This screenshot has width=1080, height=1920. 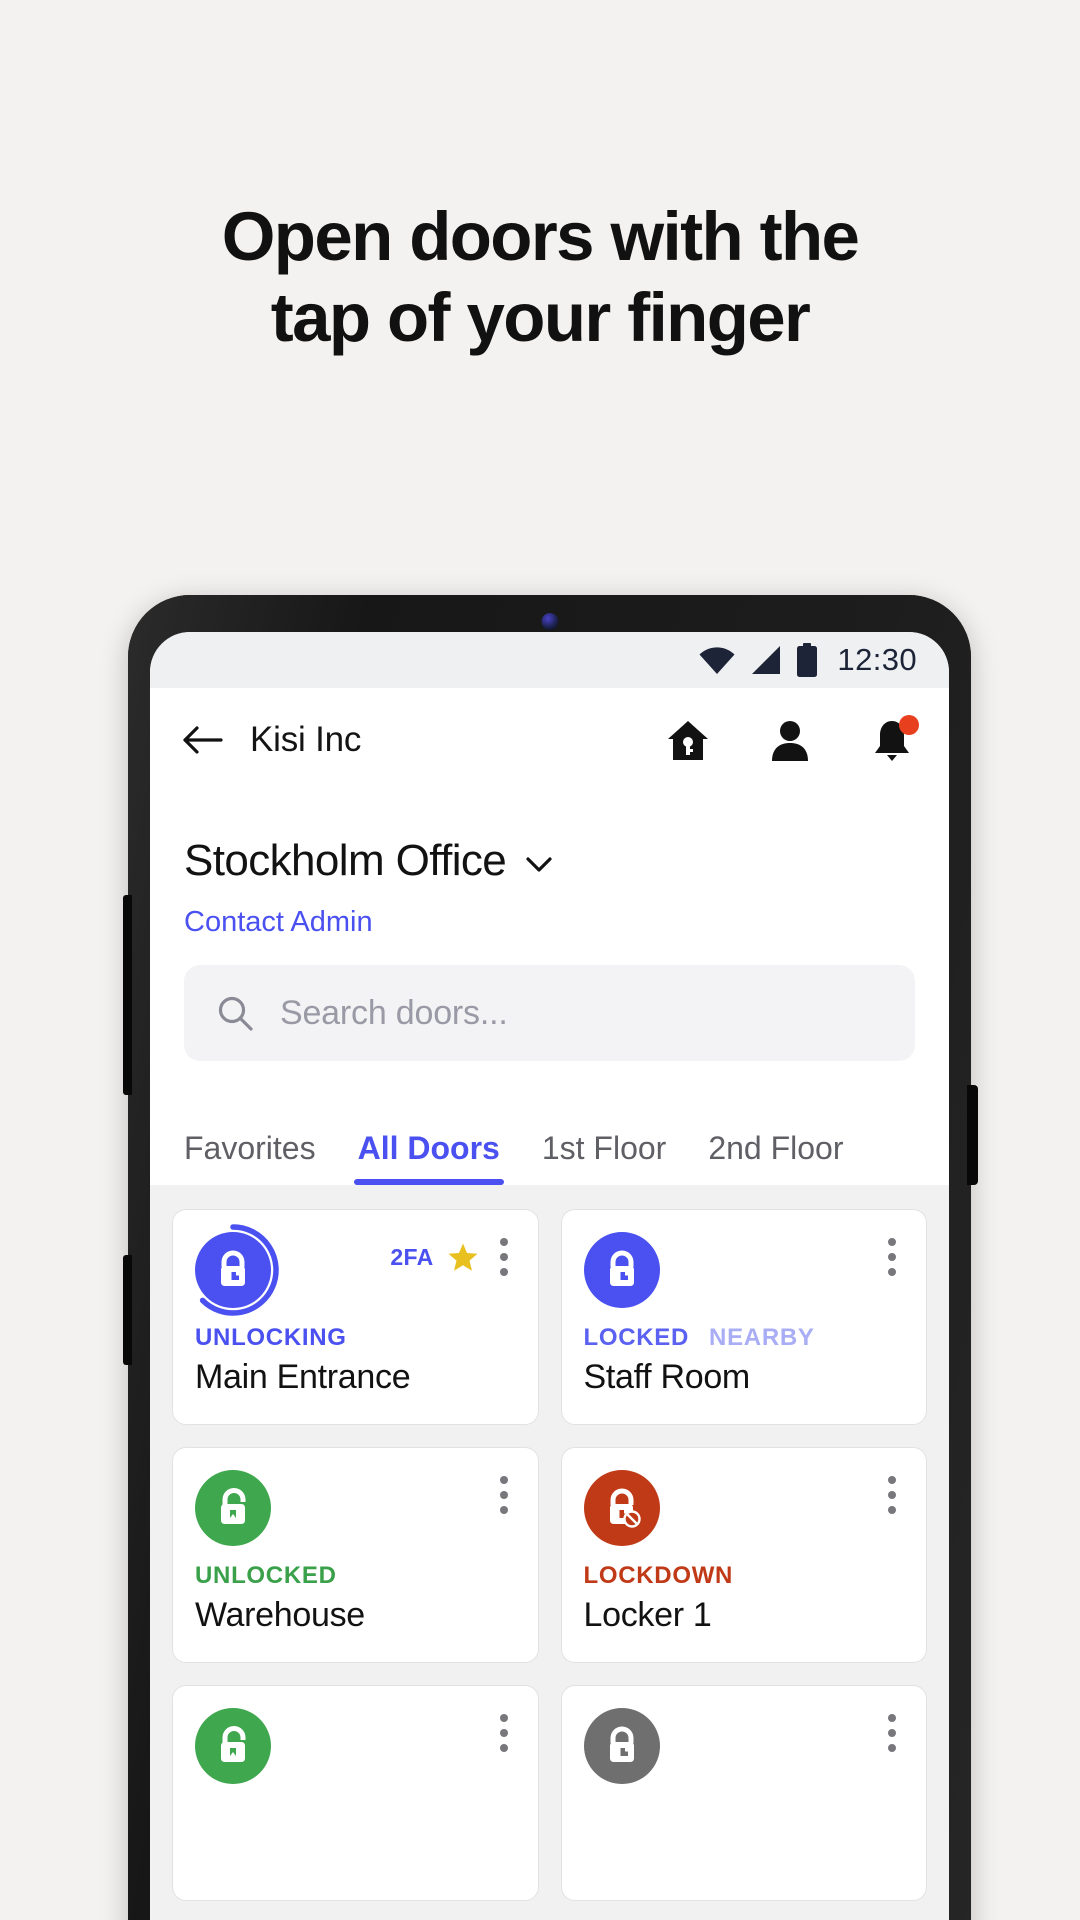 I want to click on tab-2nd-floor: 2nd Floor, so click(x=775, y=1157).